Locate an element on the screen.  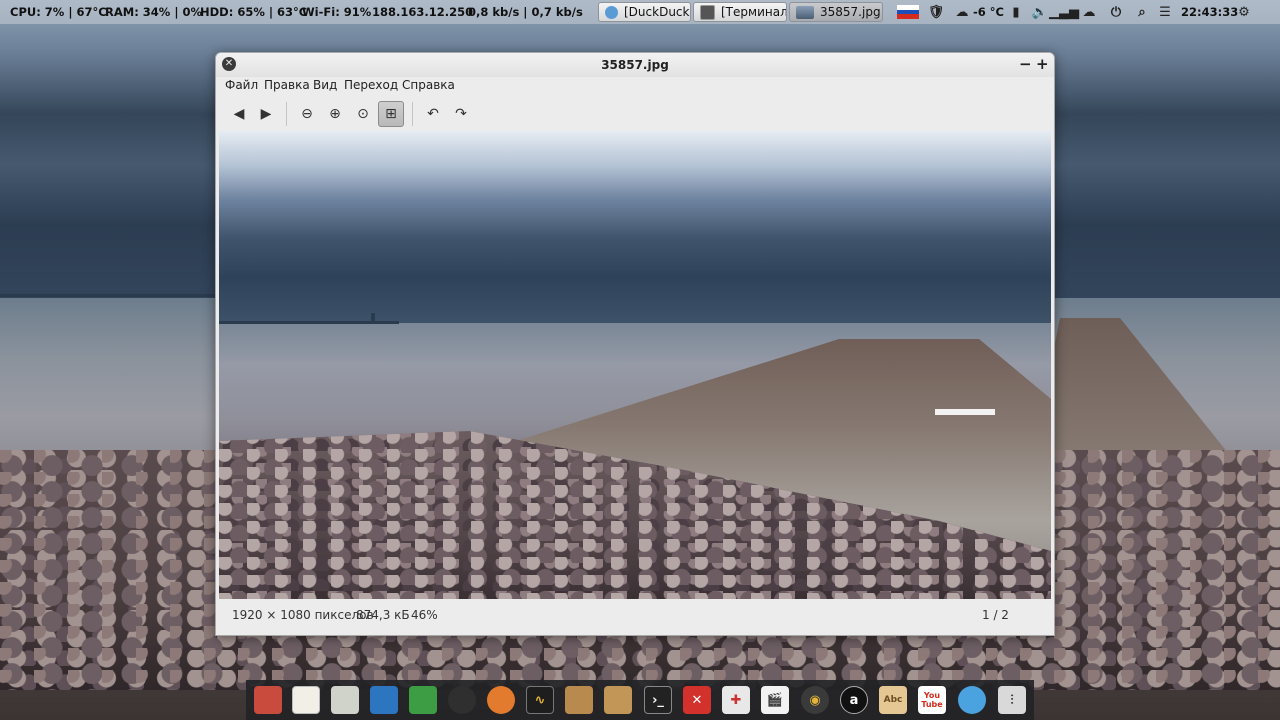
zoom-level: 46% is located at coordinates (424, 615).